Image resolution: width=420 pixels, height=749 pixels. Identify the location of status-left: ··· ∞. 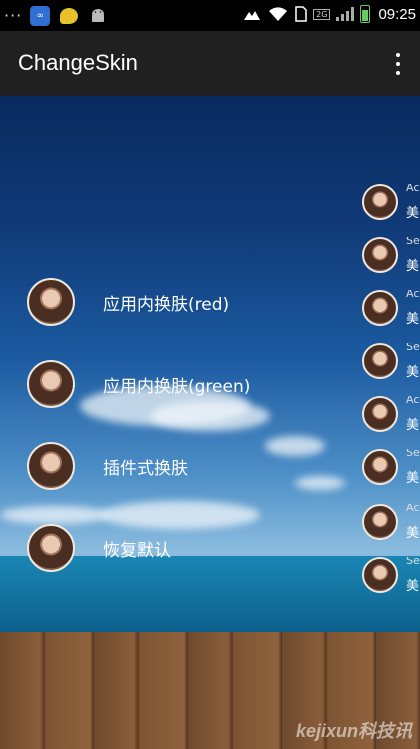
(57, 16).